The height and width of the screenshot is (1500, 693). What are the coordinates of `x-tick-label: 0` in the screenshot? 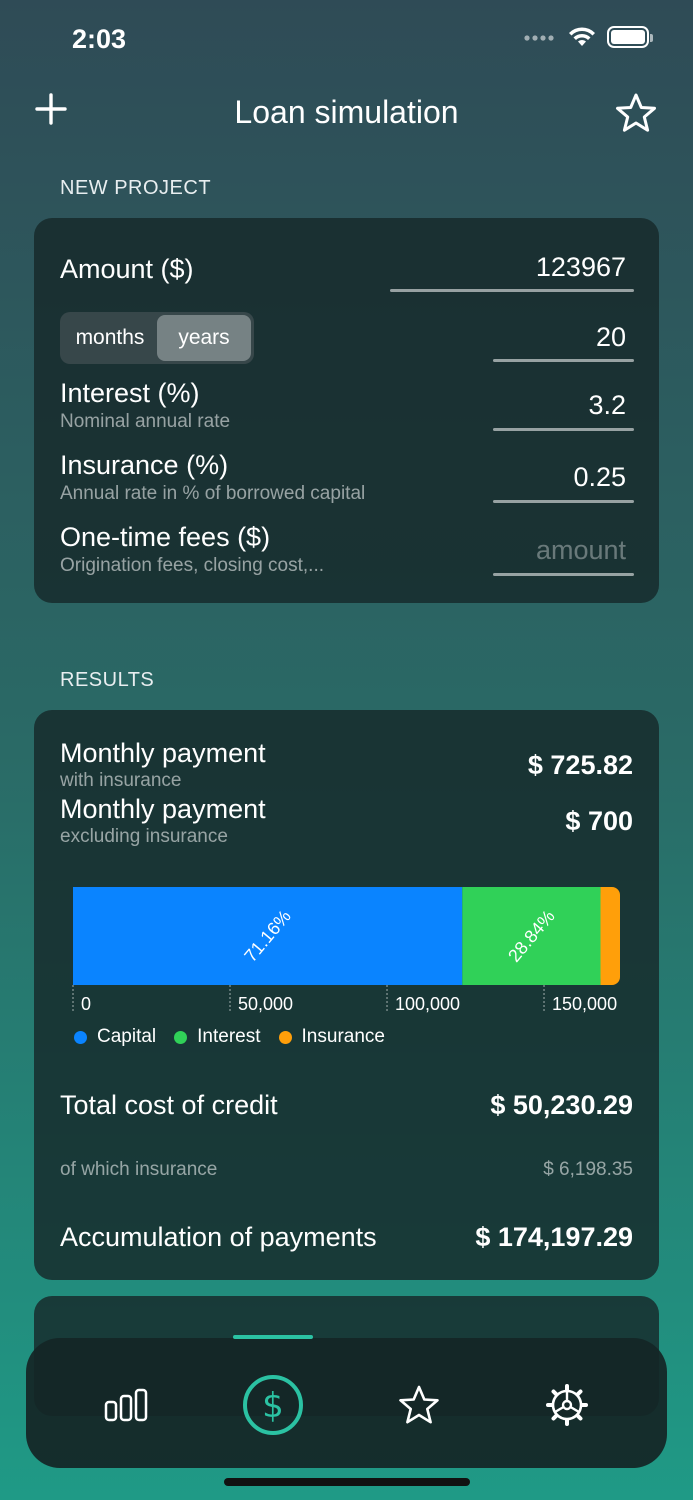 It's located at (86, 1004).